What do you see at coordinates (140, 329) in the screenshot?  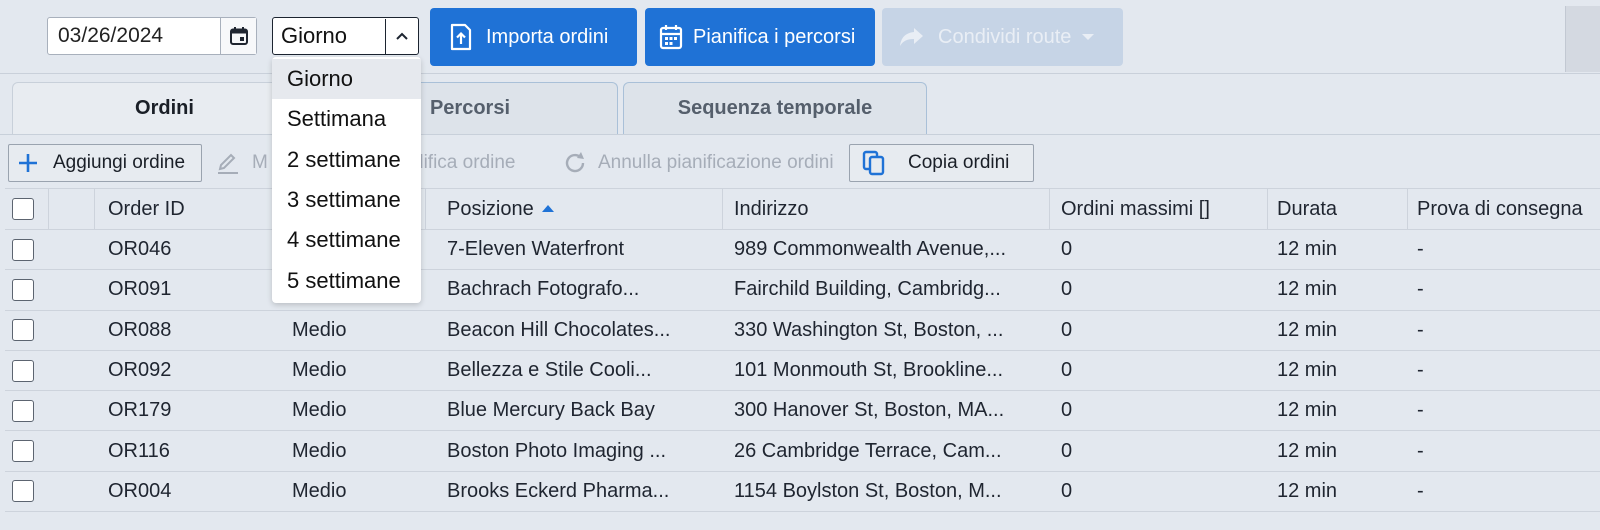 I see `cell-order-id: OR088` at bounding box center [140, 329].